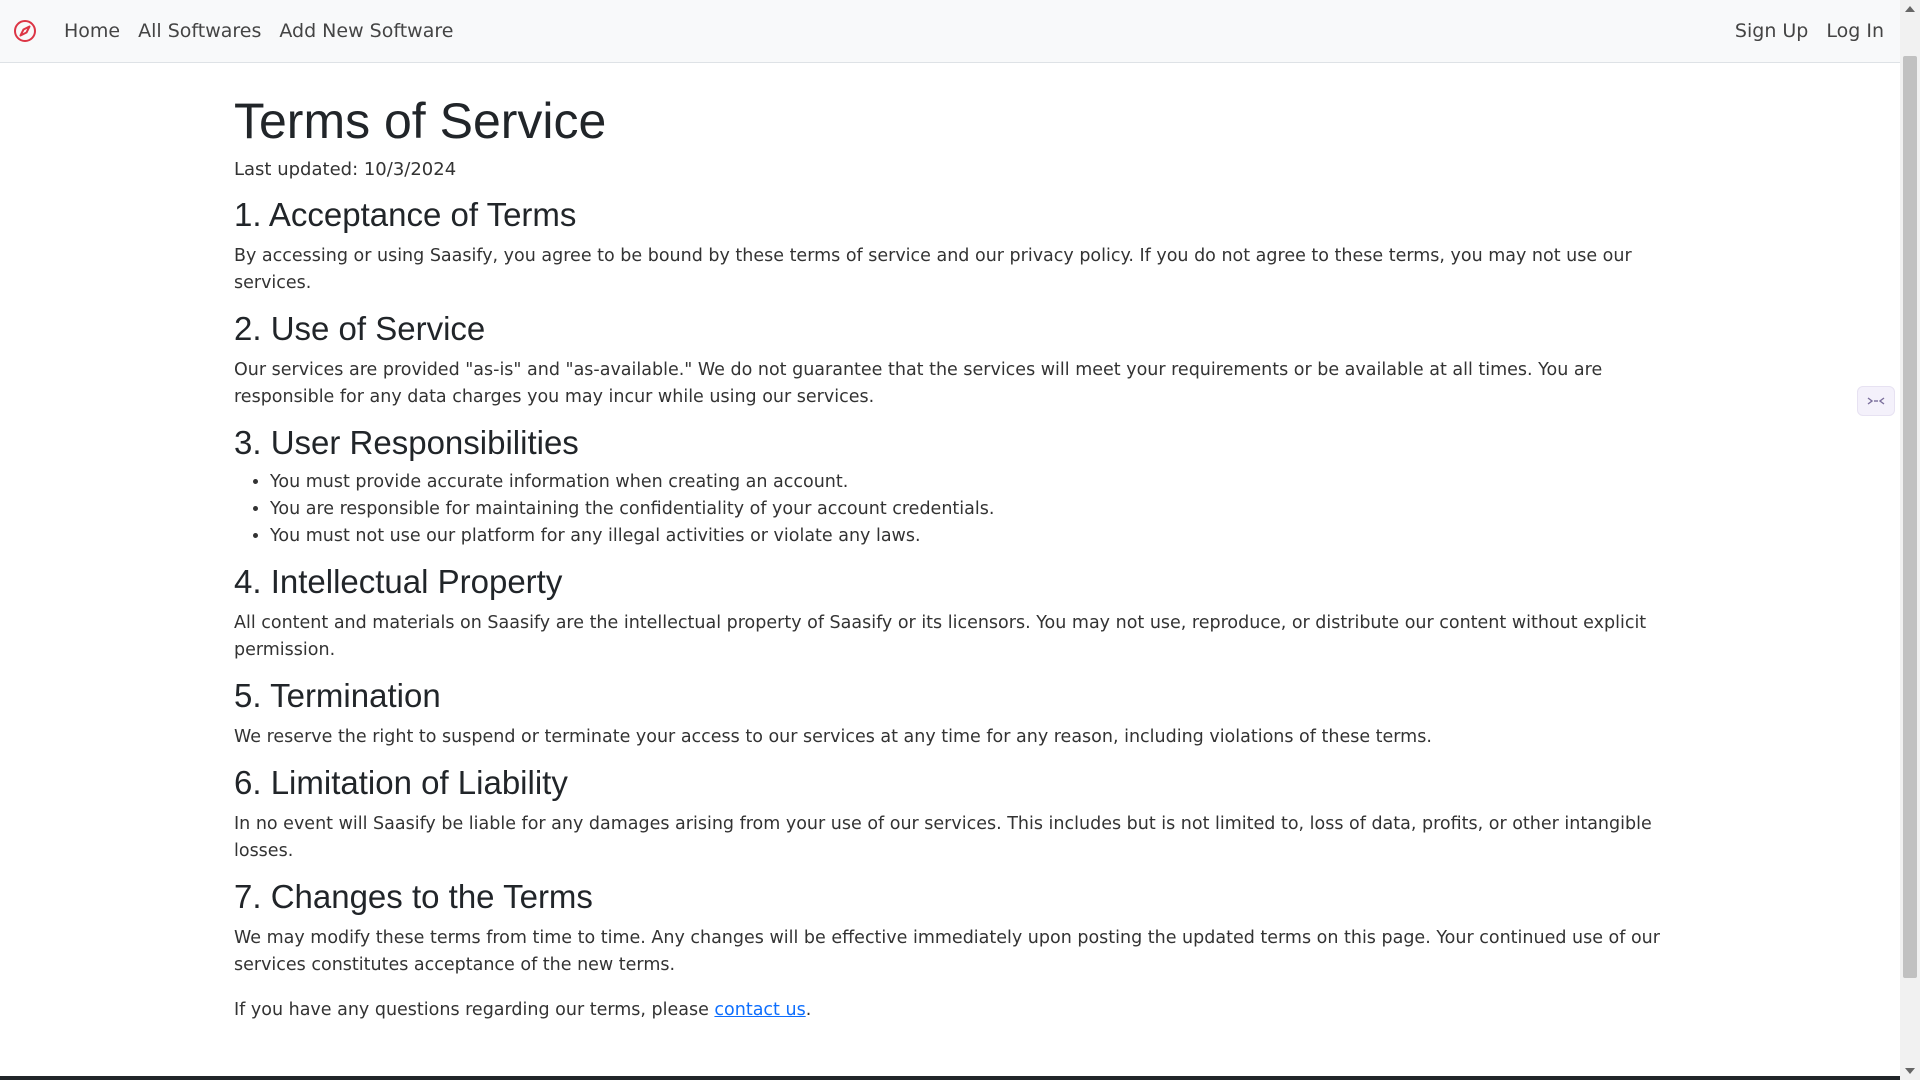 The width and height of the screenshot is (1920, 1080). Describe the element at coordinates (759, 1010) in the screenshot. I see `contact-us-link: contact us` at that location.